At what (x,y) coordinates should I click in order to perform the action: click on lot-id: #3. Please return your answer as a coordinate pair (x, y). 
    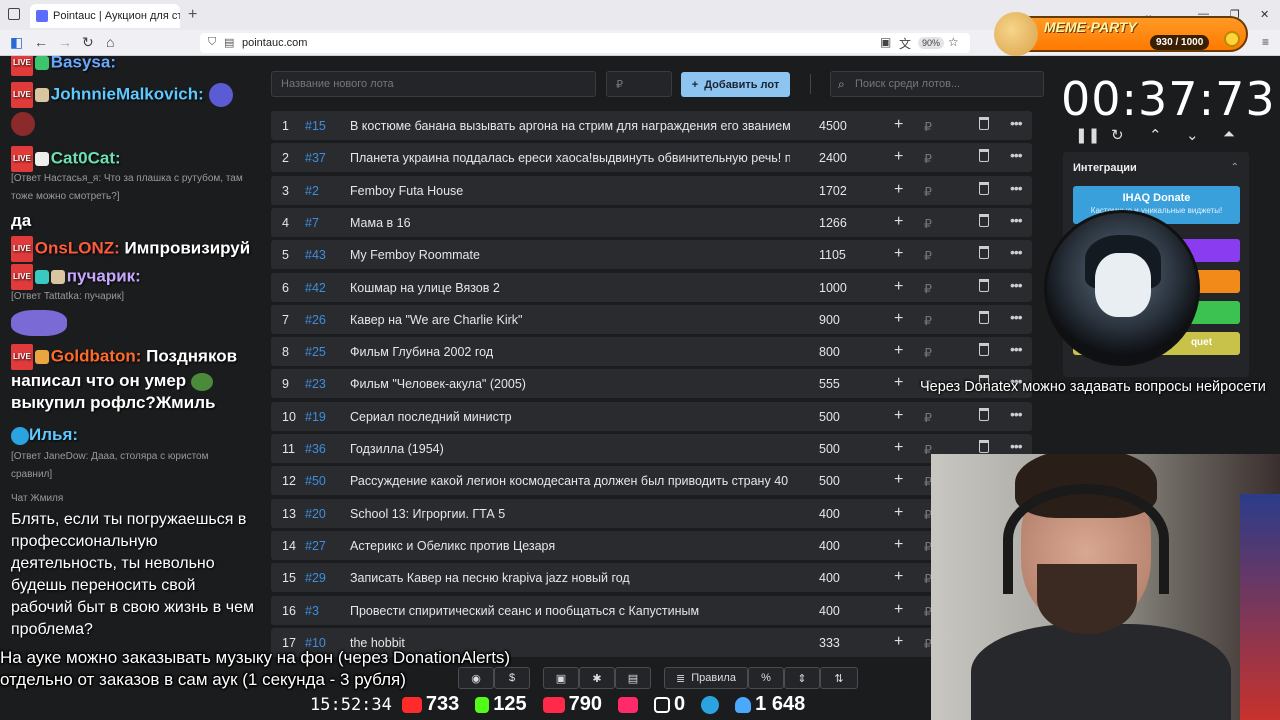
    Looking at the image, I should click on (312, 611).